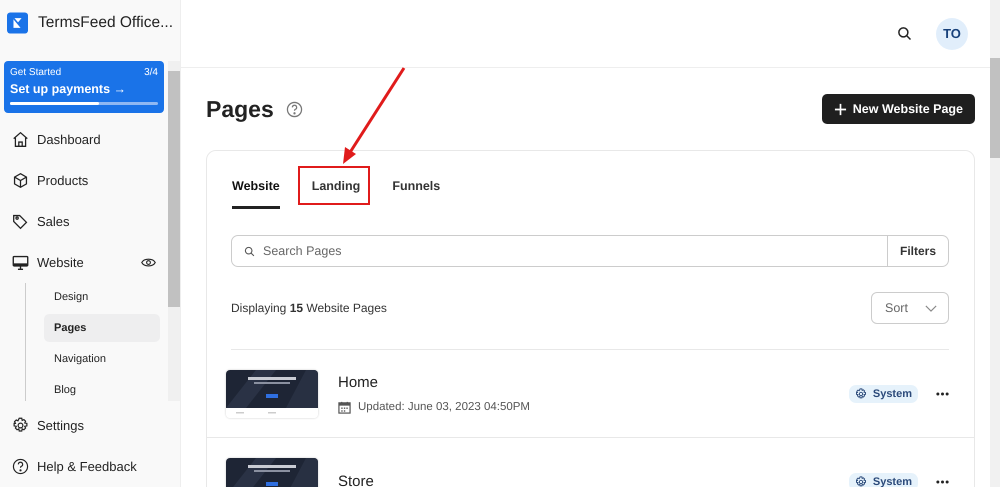  I want to click on monitor-icon, so click(20, 262).